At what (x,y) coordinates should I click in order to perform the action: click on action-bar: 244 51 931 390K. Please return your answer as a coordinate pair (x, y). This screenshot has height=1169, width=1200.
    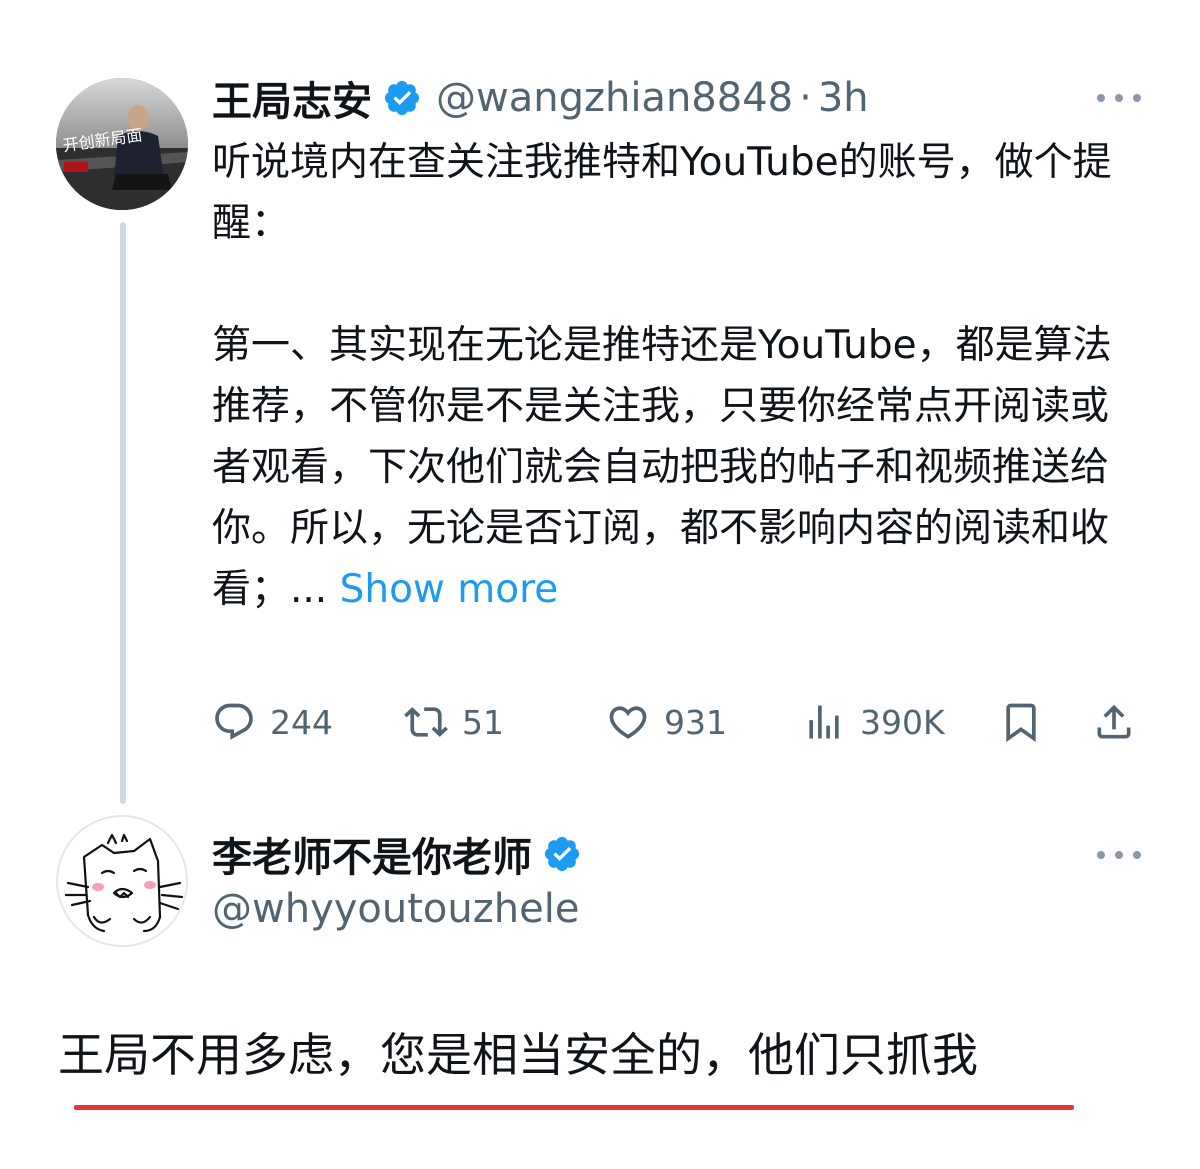
    Looking at the image, I should click on (677, 722).